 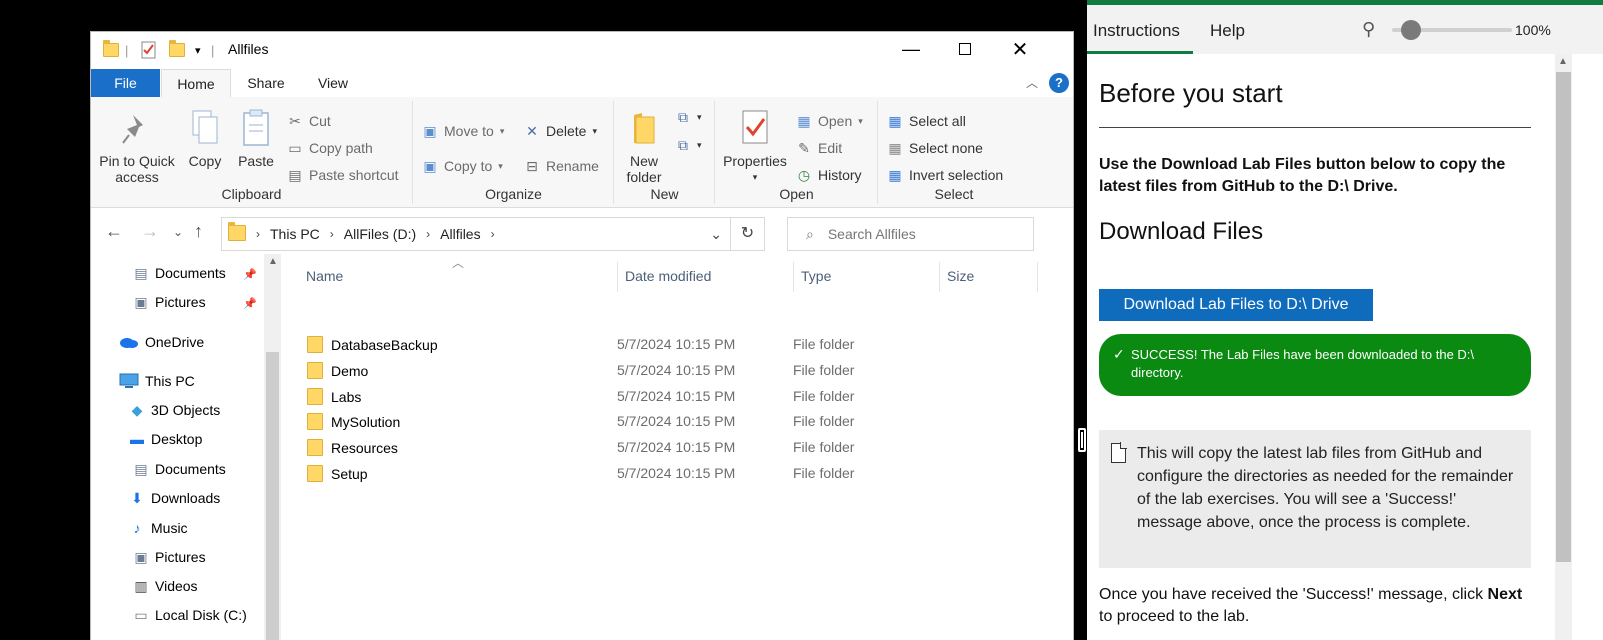 What do you see at coordinates (165, 439) in the screenshot?
I see `nav-item-desktop: ▬ Desktop` at bounding box center [165, 439].